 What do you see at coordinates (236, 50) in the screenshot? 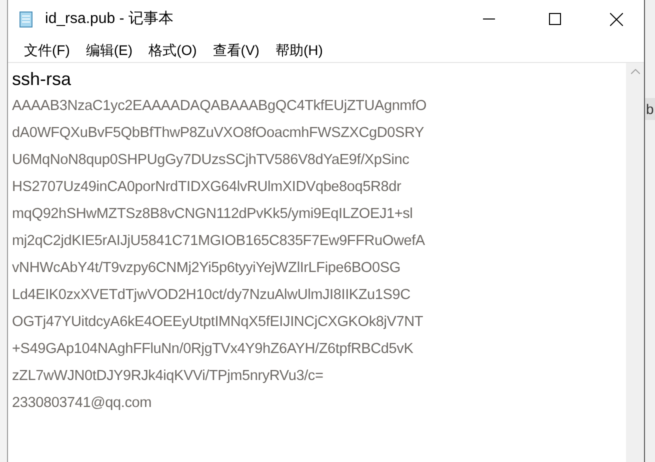
I see `menu-item: 查看(V)` at bounding box center [236, 50].